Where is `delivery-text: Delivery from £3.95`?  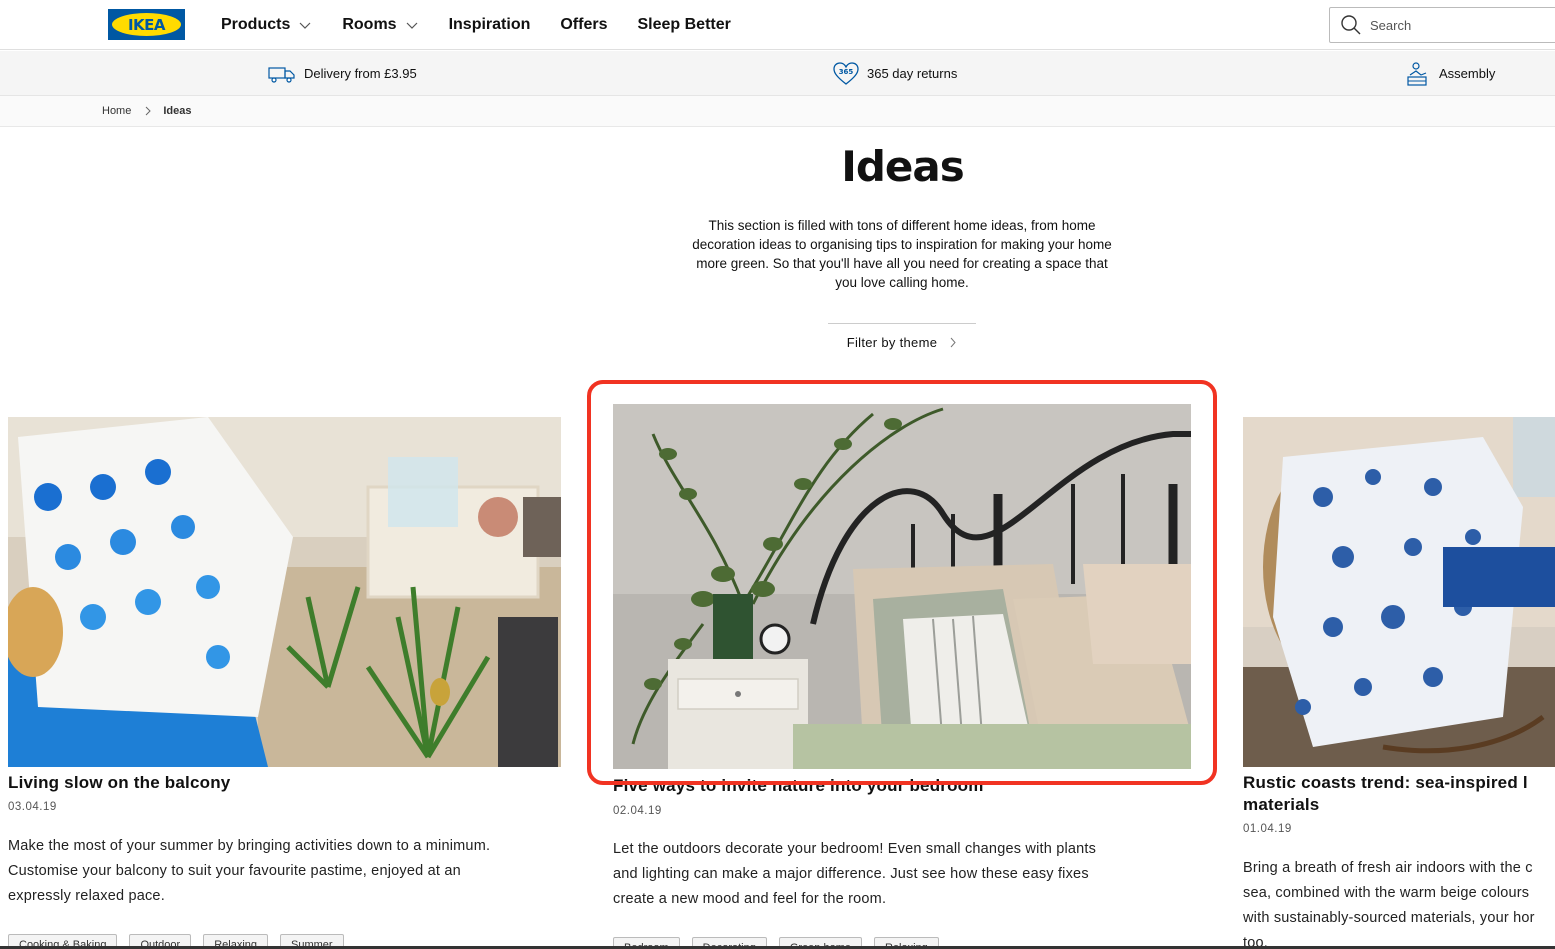 delivery-text: Delivery from £3.95 is located at coordinates (360, 73).